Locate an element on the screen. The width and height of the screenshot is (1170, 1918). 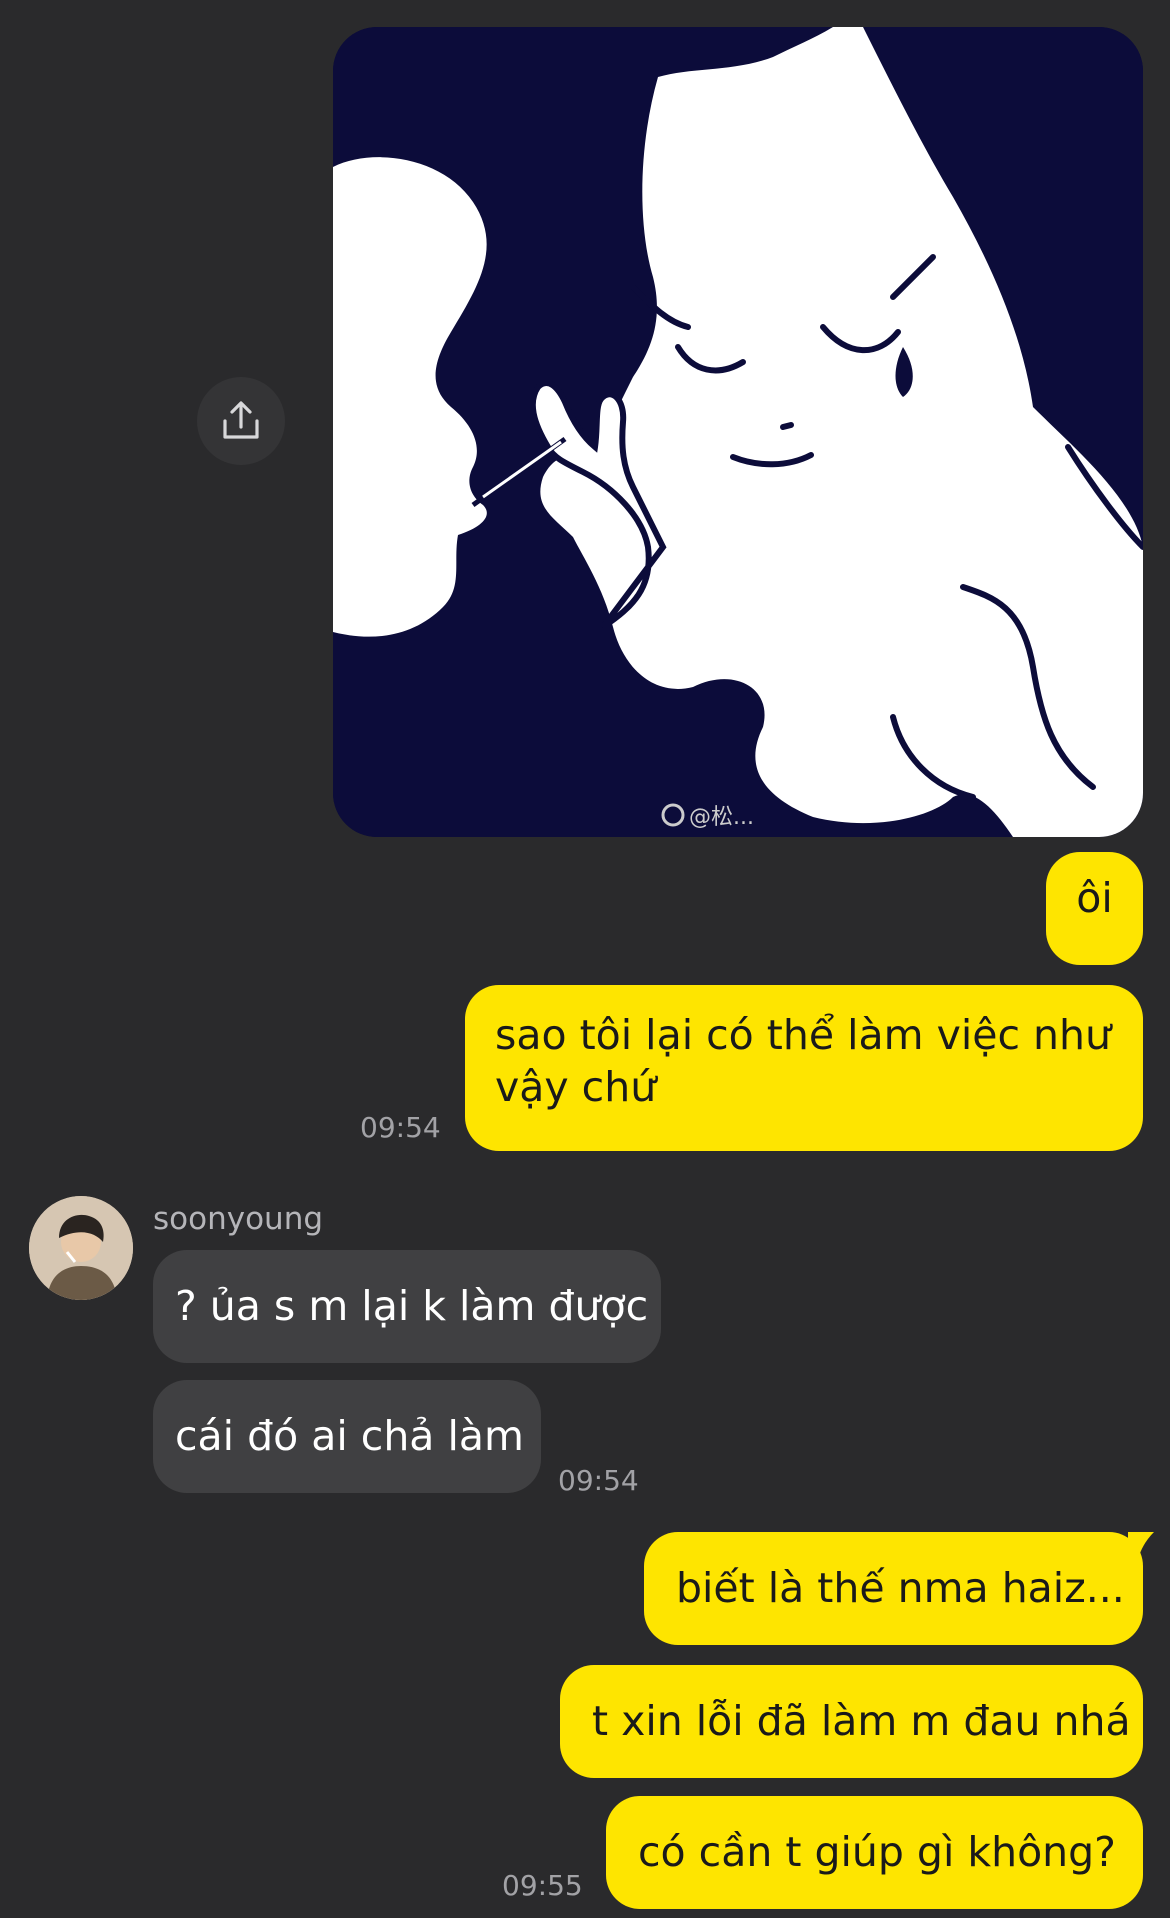
sender-name: soonyoung is located at coordinates (238, 1219).